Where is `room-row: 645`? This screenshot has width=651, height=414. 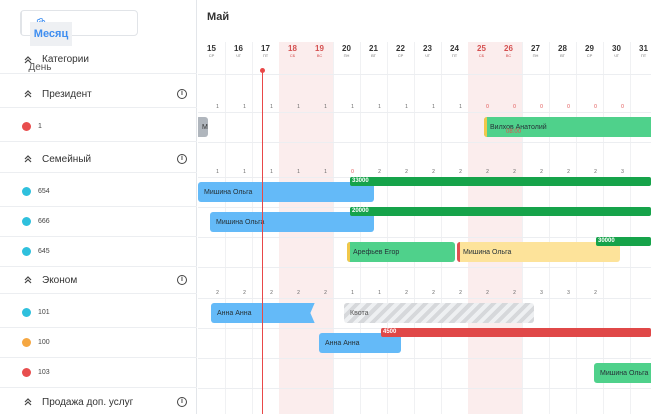 room-row: 645 is located at coordinates (98, 252).